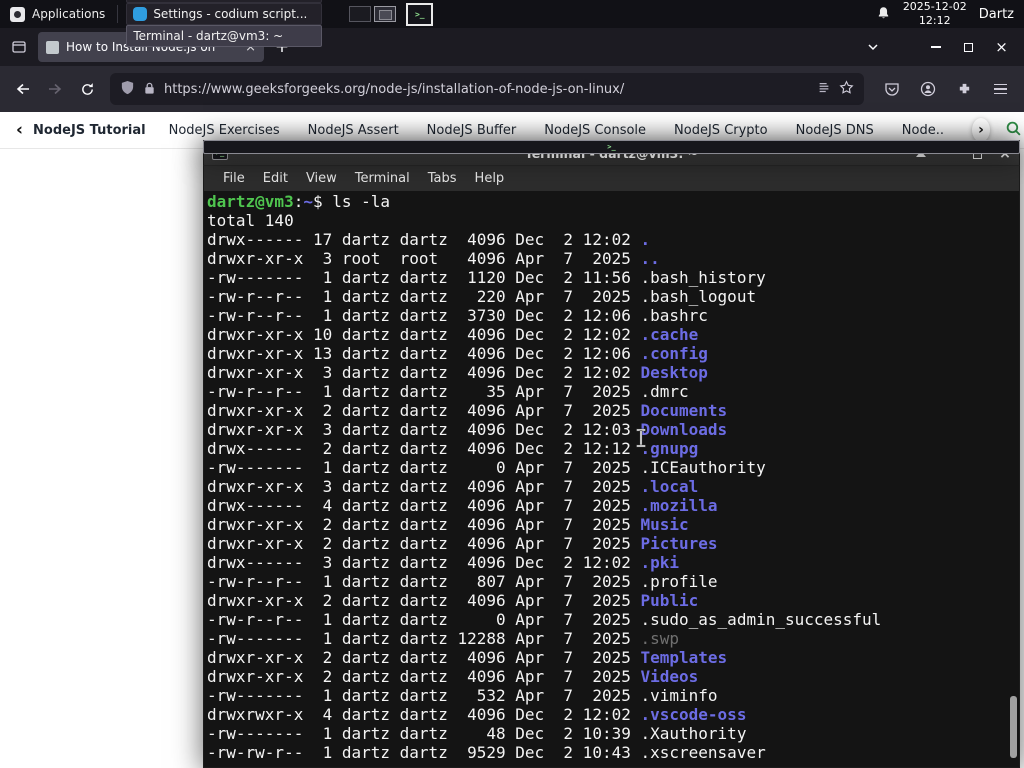 This screenshot has height=768, width=1024. Describe the element at coordinates (118, 14) in the screenshot. I see `panel-separator` at that location.